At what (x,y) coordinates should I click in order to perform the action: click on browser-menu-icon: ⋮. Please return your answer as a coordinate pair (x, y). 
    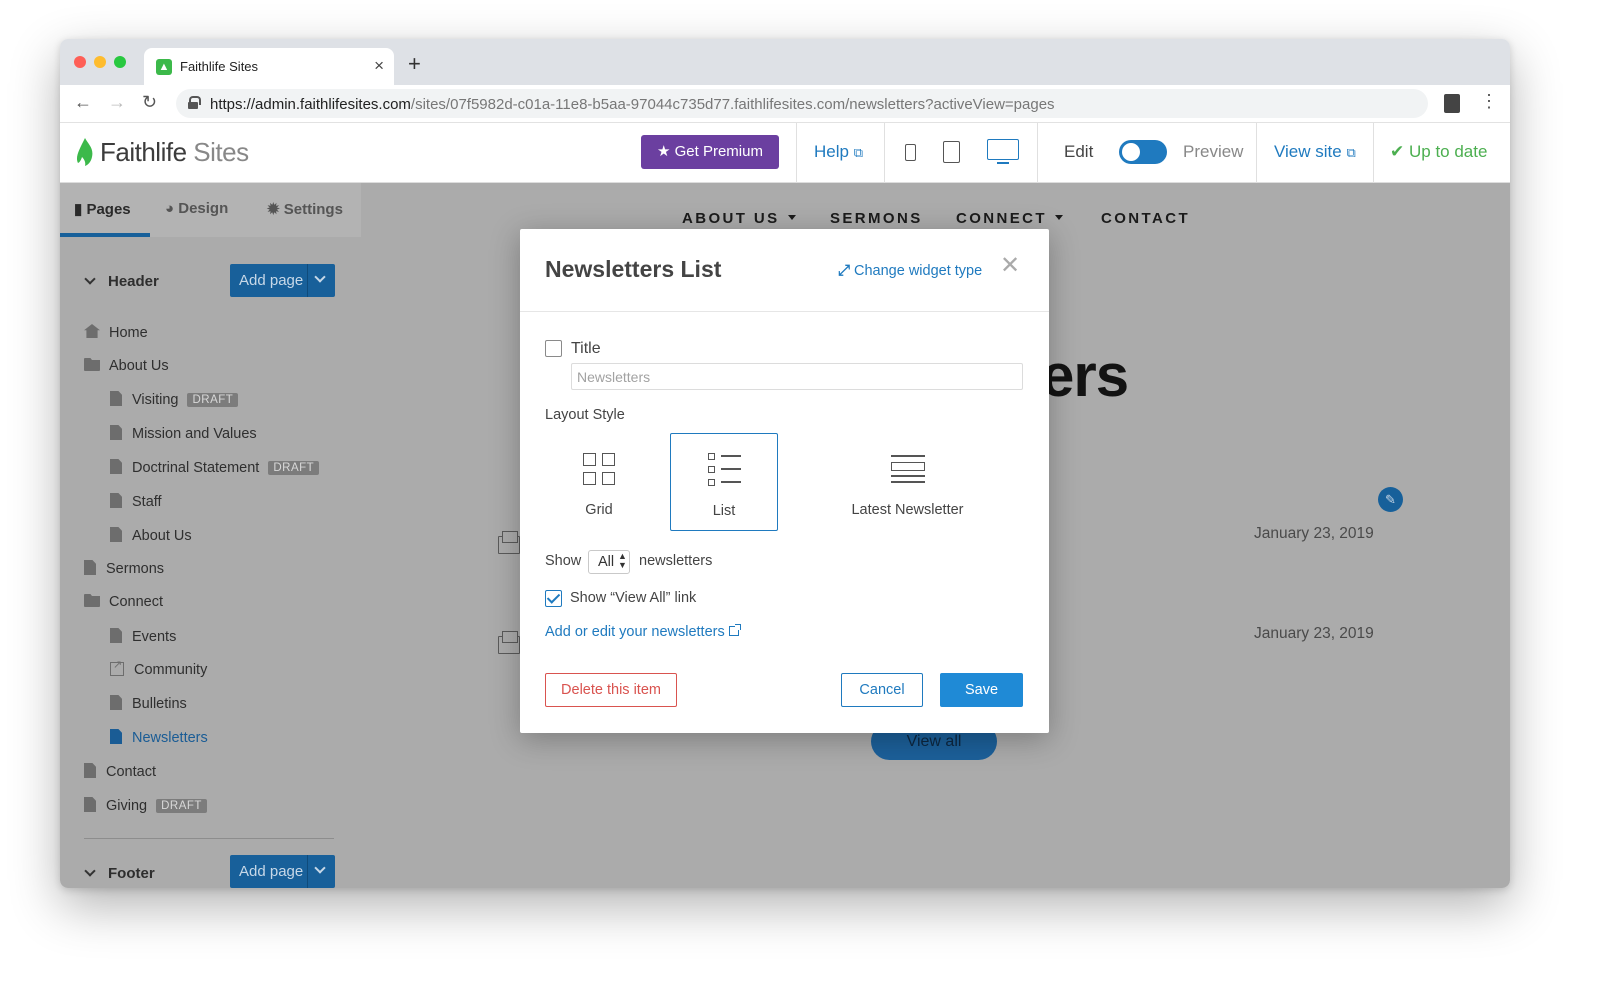
    Looking at the image, I should click on (1489, 101).